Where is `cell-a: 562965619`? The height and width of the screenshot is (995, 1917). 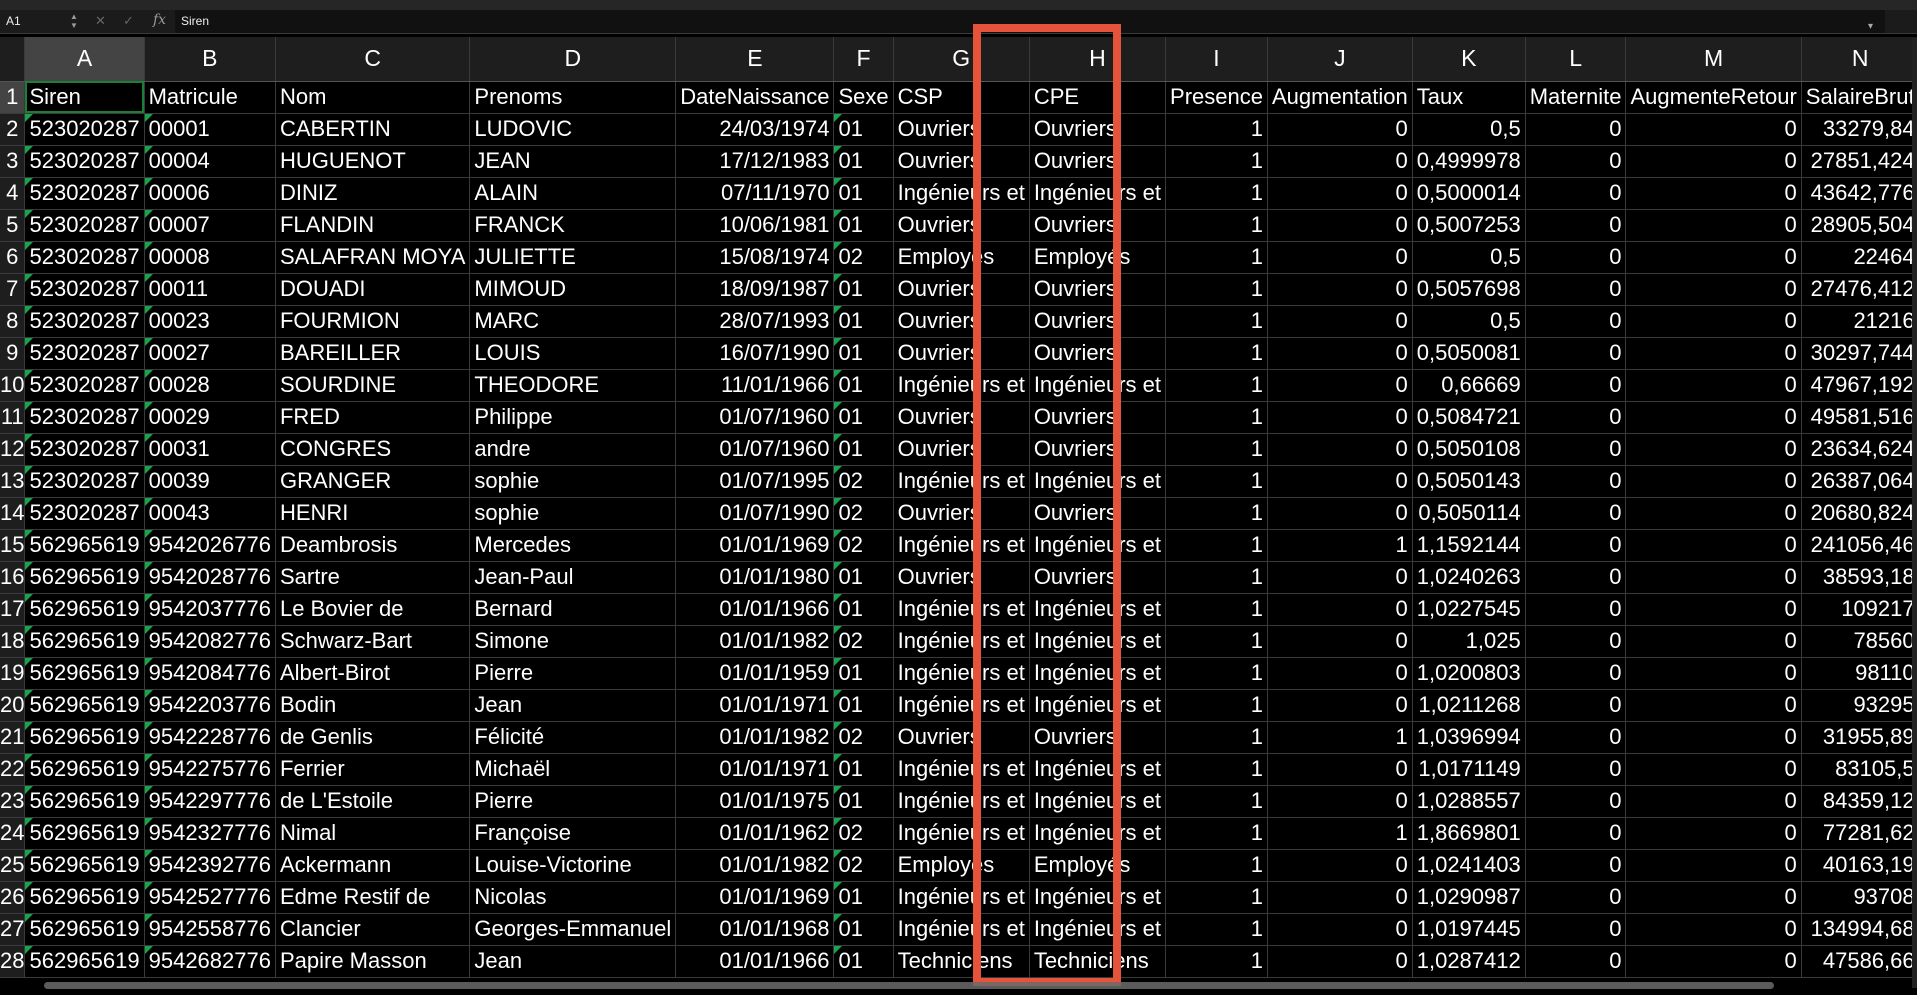 cell-a: 562965619 is located at coordinates (84, 801).